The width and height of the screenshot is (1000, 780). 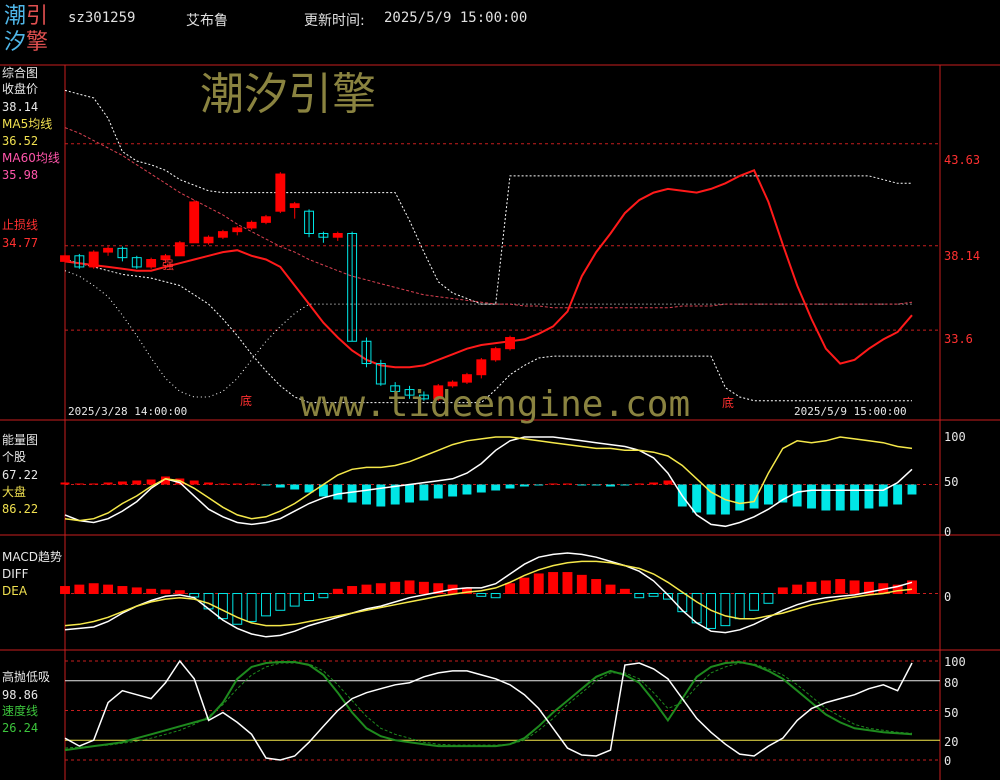 What do you see at coordinates (26, 677) in the screenshot?
I see `hilo-title: 高抛低吸` at bounding box center [26, 677].